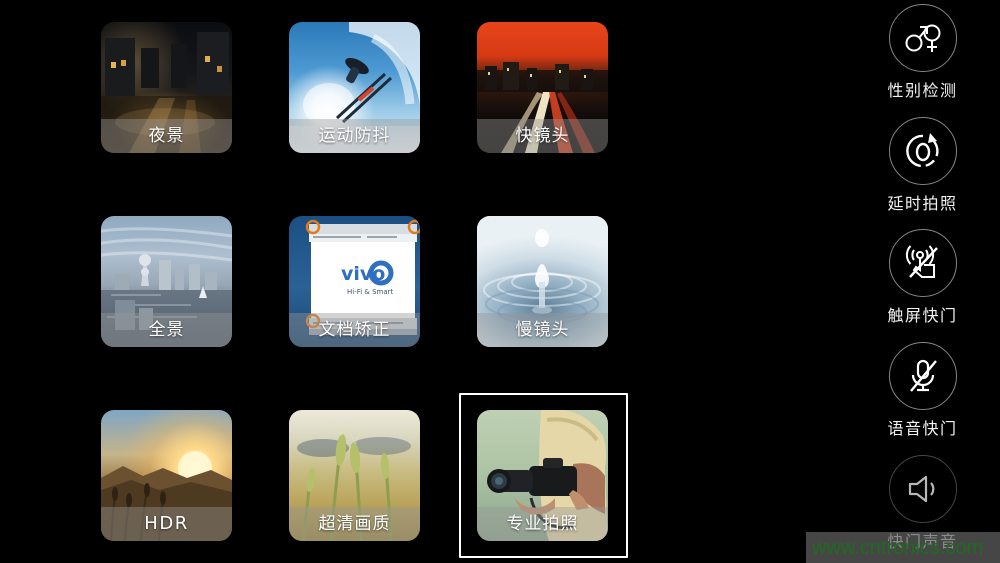 This screenshot has height=563, width=1000. Describe the element at coordinates (898, 548) in the screenshot. I see `watermark-text: www.cntronics.com` at that location.